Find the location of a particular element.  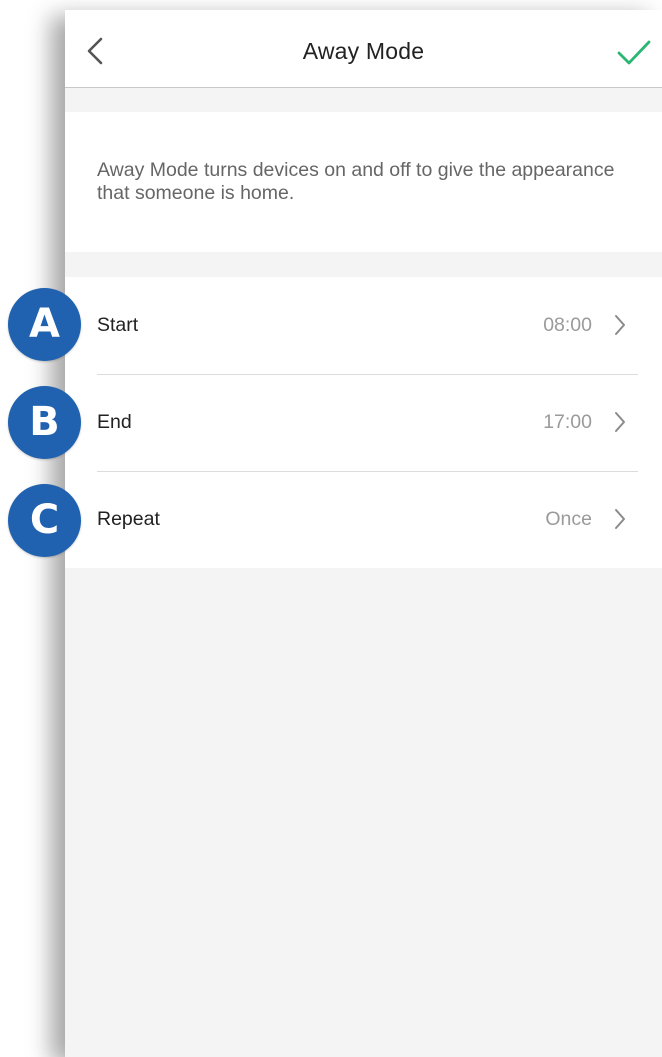

setting-row-end: End 17:00 is located at coordinates (363, 422).